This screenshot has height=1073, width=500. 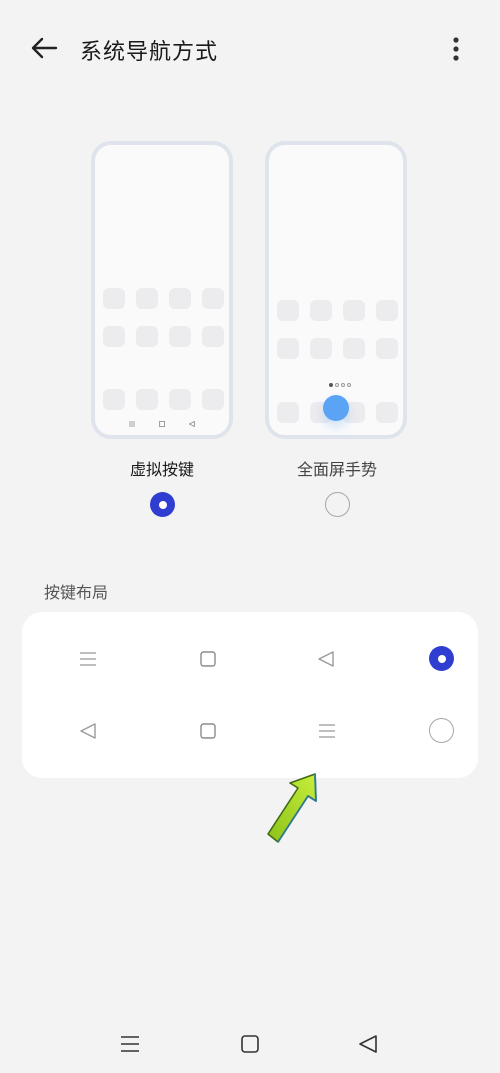 I want to click on section-title-key-layout: 按键布局, so click(x=76, y=592).